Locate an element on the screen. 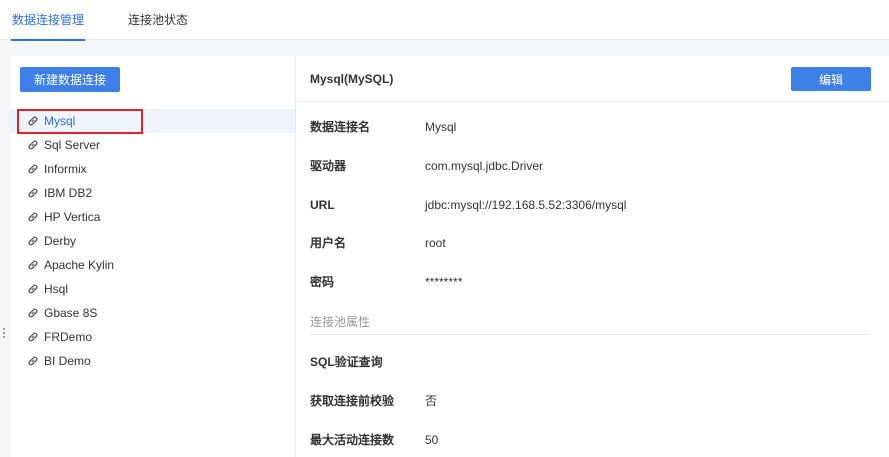 This screenshot has width=889, height=457. connection-item: Derby is located at coordinates (152, 241).